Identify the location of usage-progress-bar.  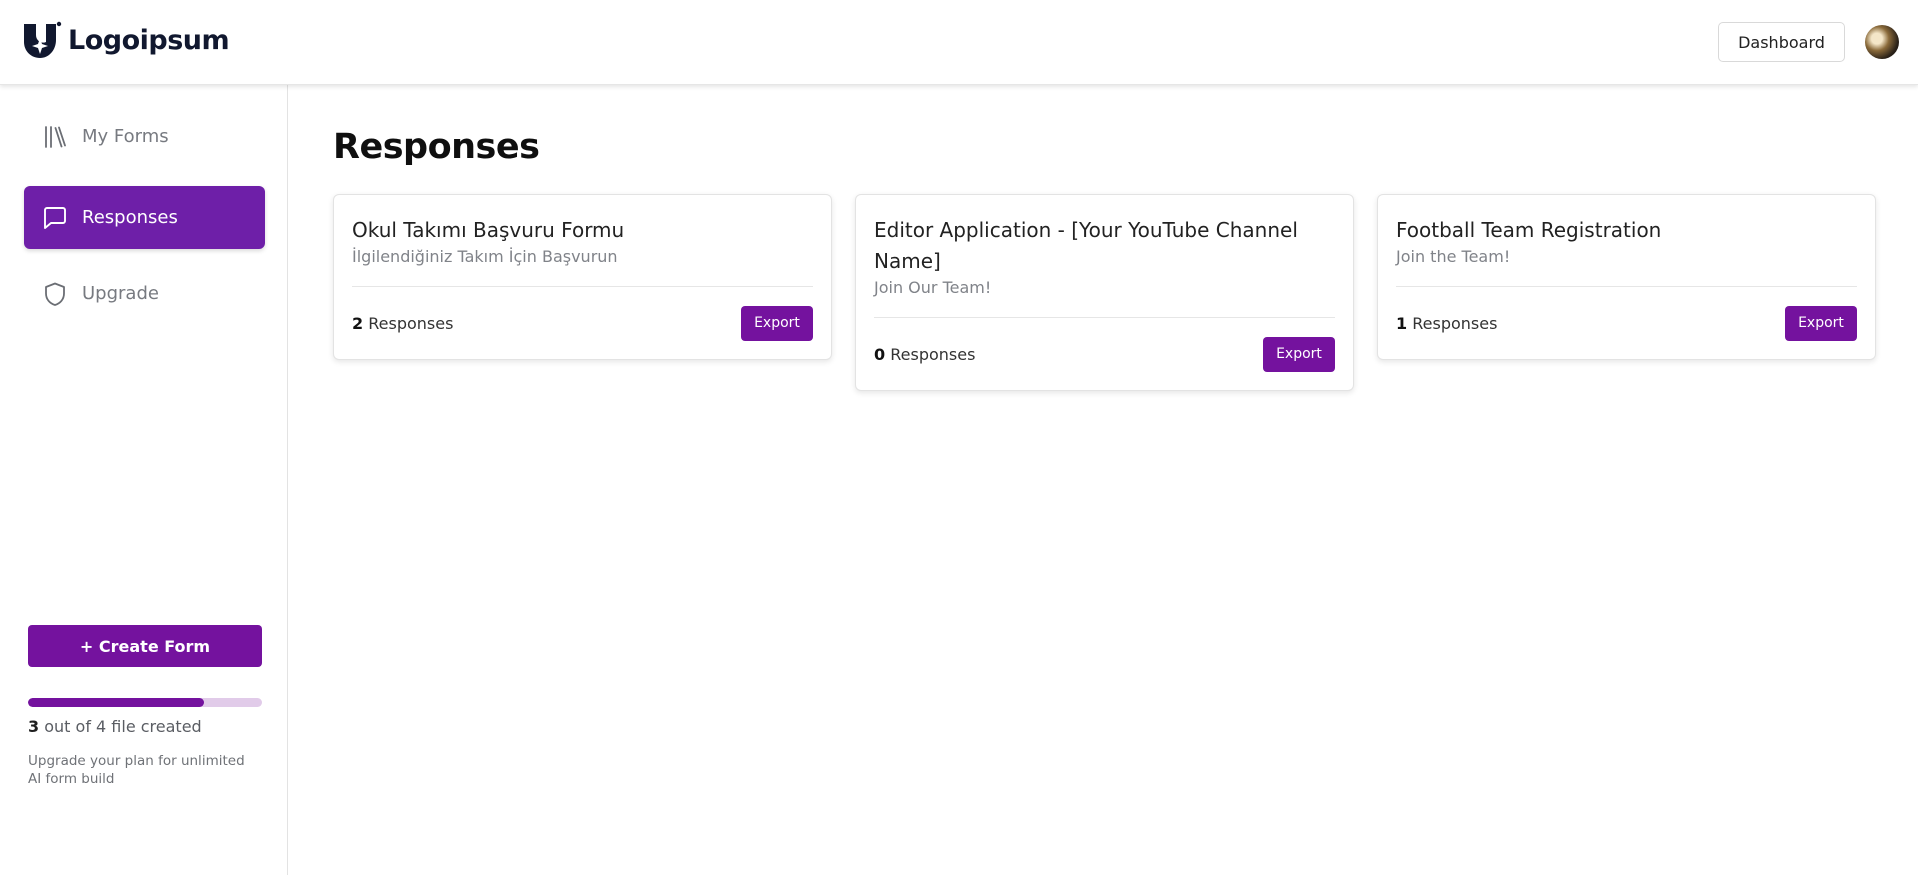
(145, 702).